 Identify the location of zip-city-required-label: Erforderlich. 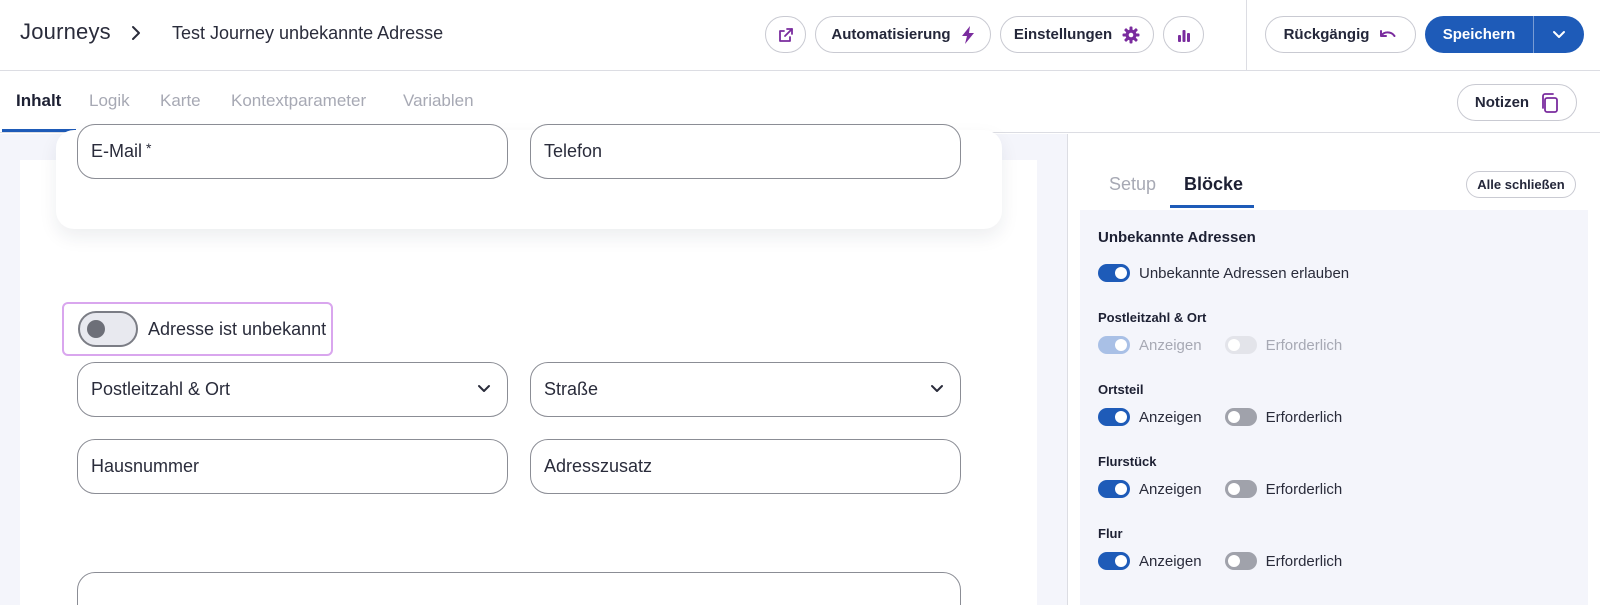
(1304, 345).